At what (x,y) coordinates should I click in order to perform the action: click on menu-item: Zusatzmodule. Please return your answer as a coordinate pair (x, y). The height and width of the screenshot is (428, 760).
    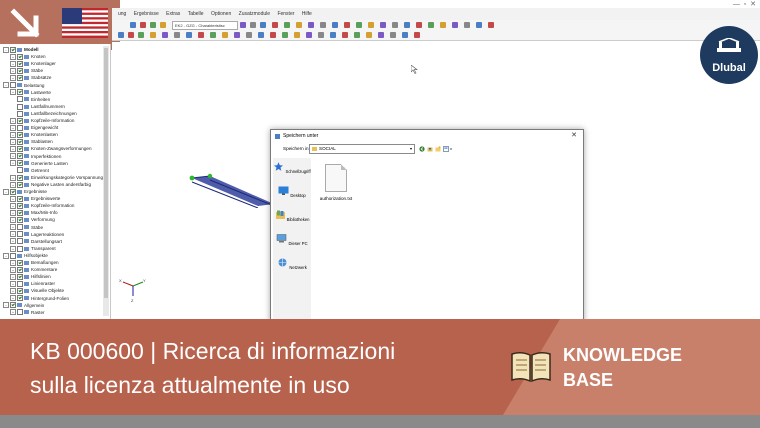
    Looking at the image, I should click on (254, 14).